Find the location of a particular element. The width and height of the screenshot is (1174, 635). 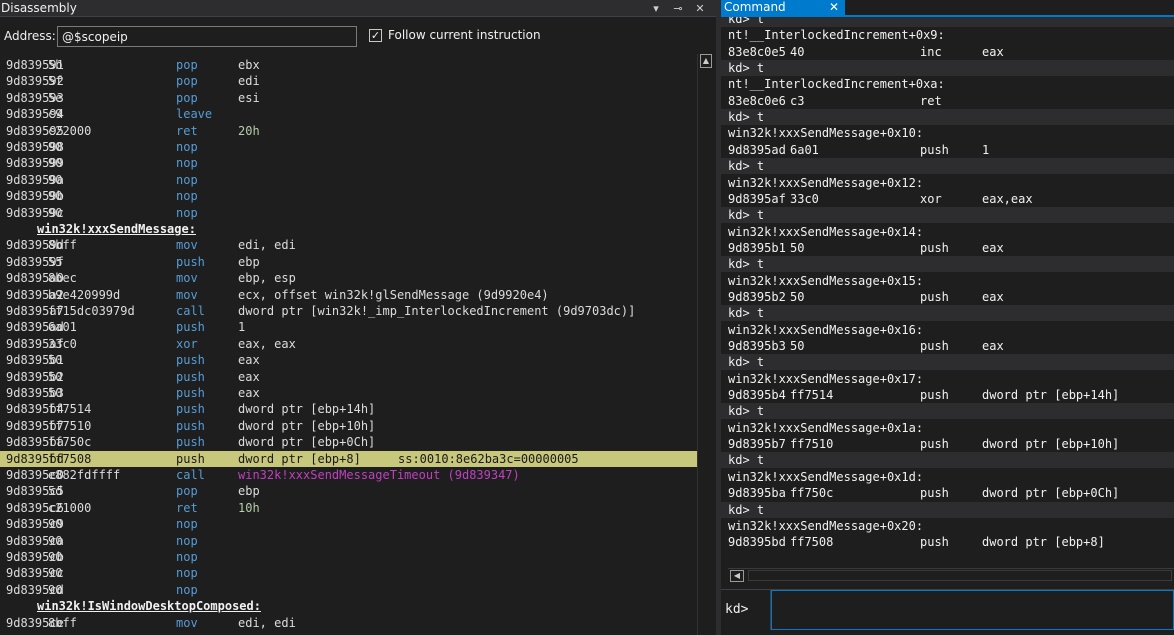

symbol-label: win32k!xxxSendMessage: is located at coordinates (116, 229).